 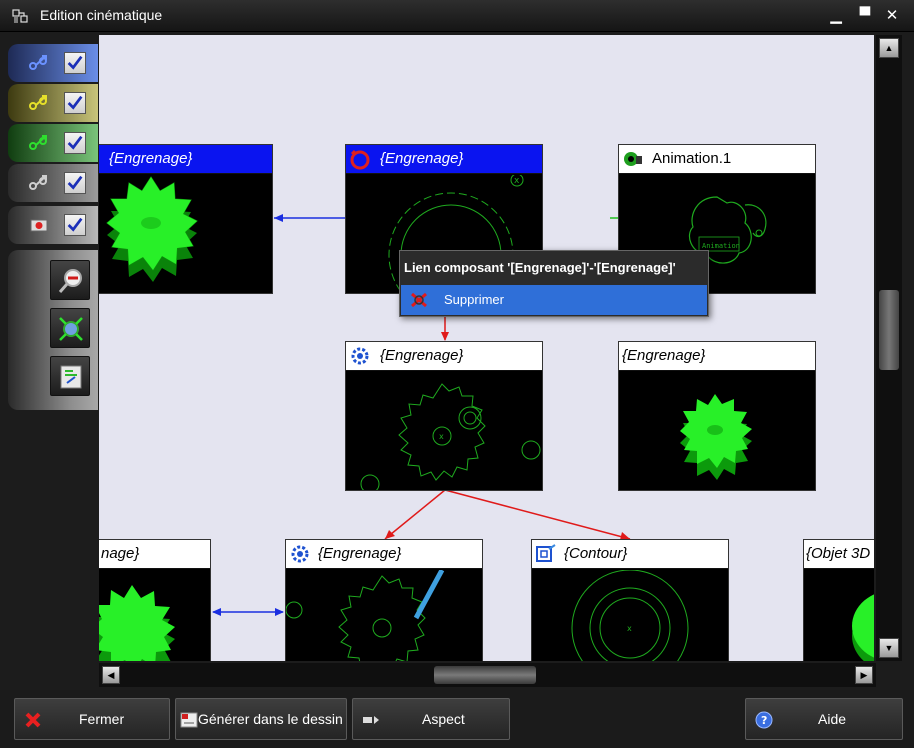 What do you see at coordinates (75, 183) in the screenshot?
I see `filter-gray-checkbox` at bounding box center [75, 183].